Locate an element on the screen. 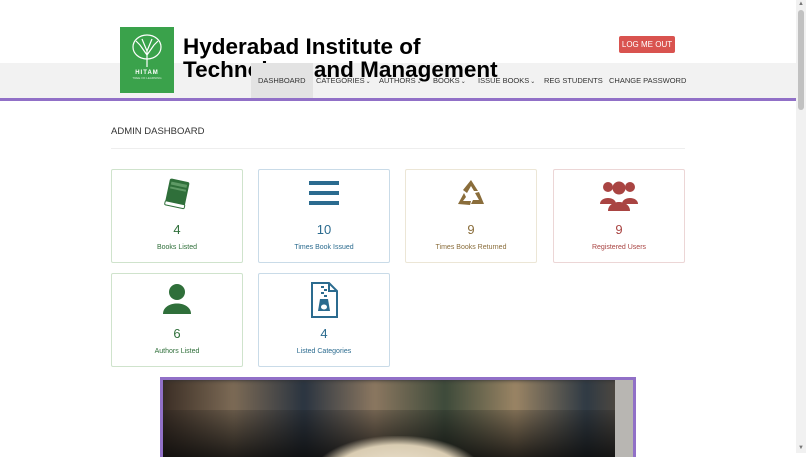 Image resolution: width=806 pixels, height=457 pixels. stat-label: Times Book Issued is located at coordinates (324, 247).